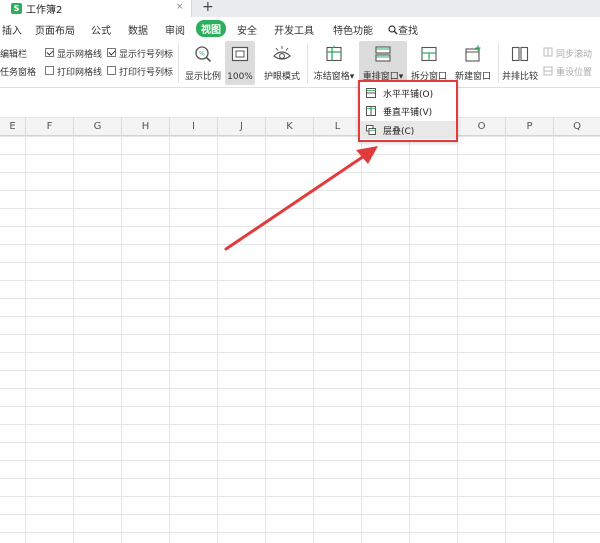 The width and height of the screenshot is (600, 543). I want to click on menu-item-cascade: 层叠(C), so click(408, 130).